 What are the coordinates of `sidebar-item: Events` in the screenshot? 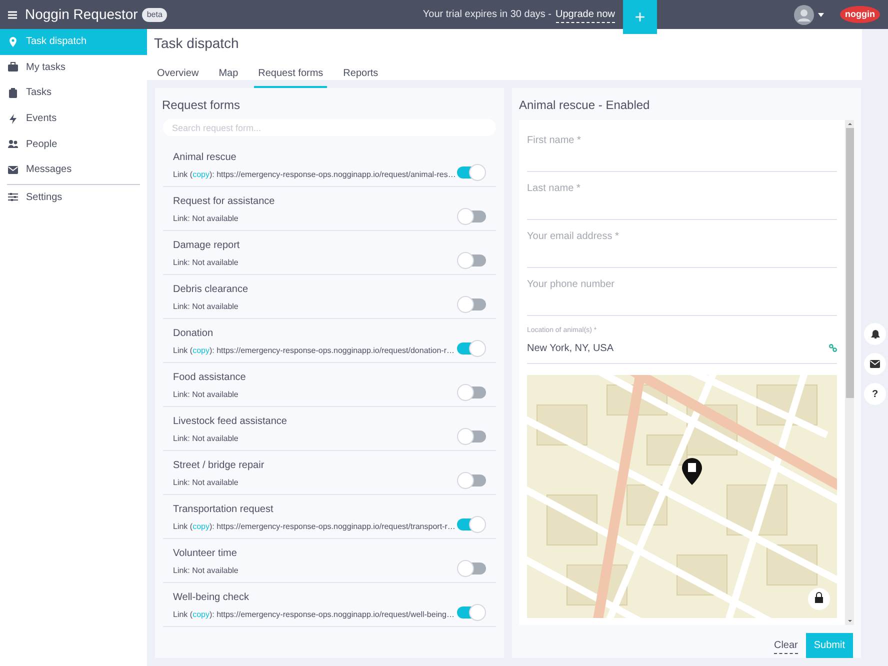 It's located at (73, 119).